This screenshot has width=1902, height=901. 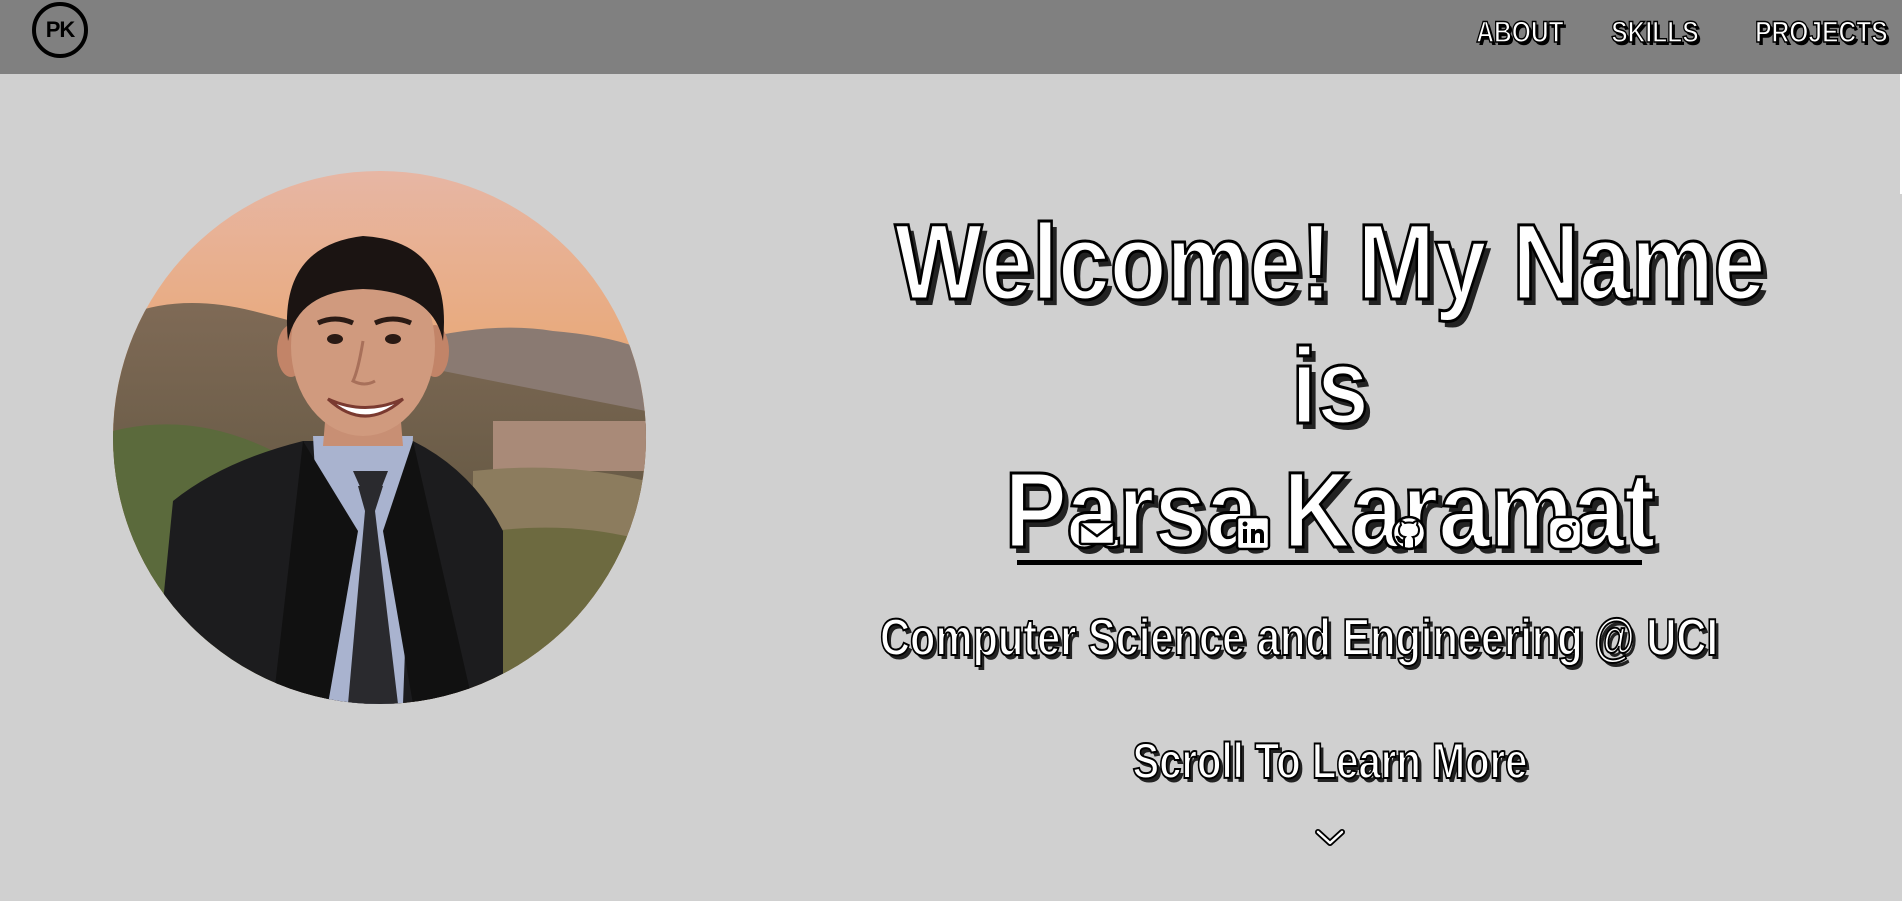 I want to click on instagram-icon, so click(x=1565, y=533).